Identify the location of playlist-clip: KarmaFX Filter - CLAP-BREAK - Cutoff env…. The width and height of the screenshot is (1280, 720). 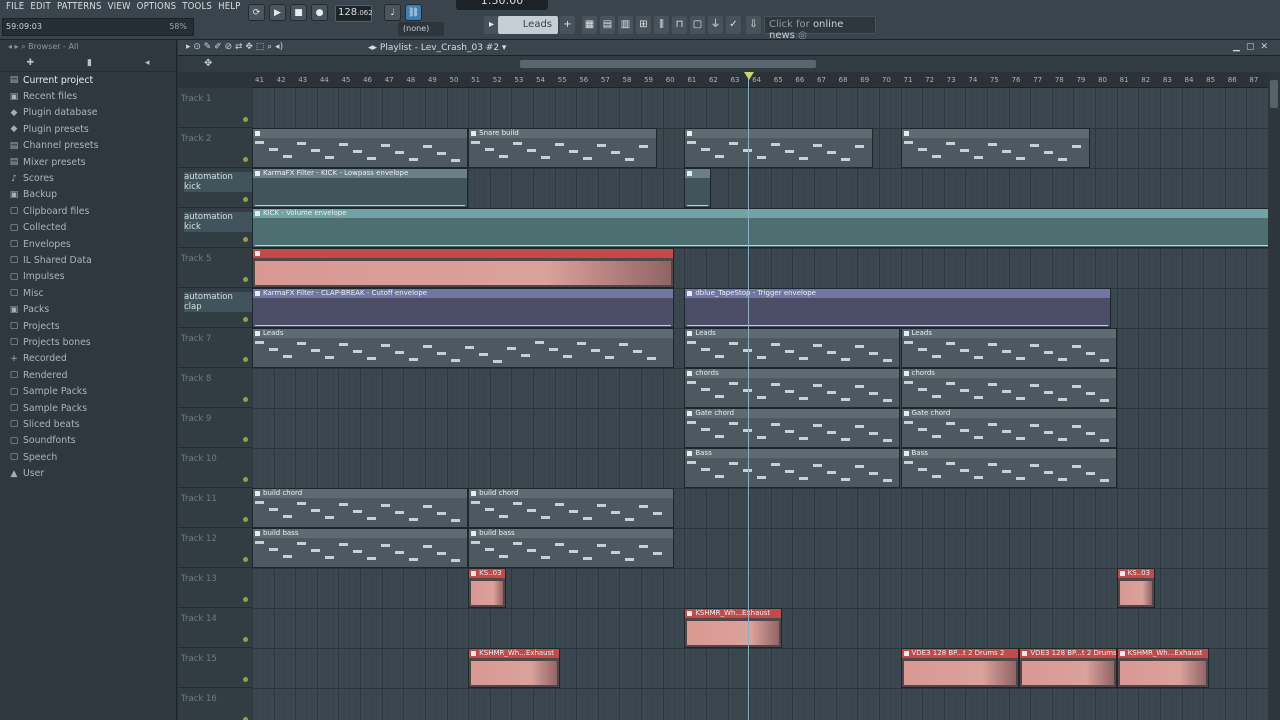
(463, 308).